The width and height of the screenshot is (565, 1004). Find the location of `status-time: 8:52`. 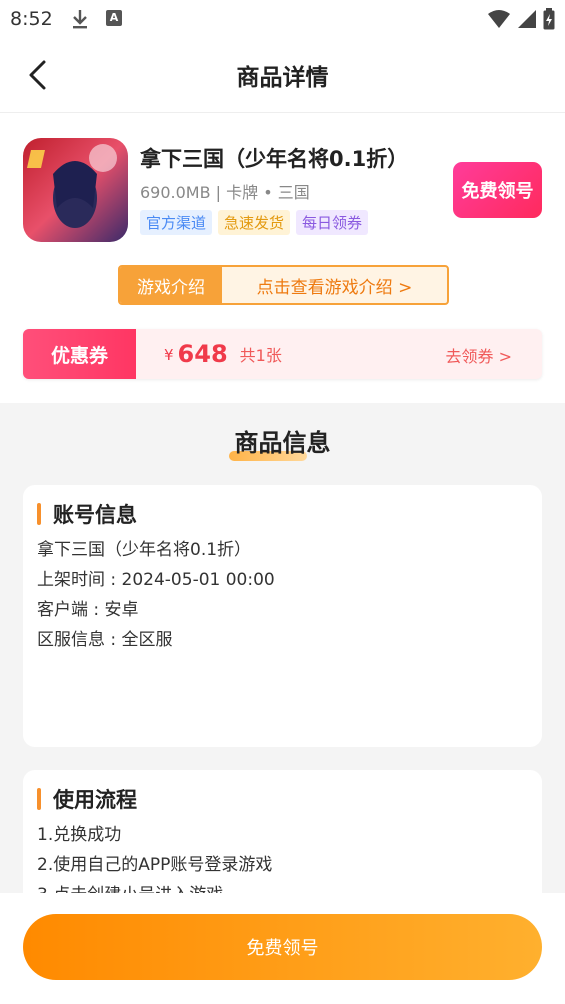

status-time: 8:52 is located at coordinates (31, 19).